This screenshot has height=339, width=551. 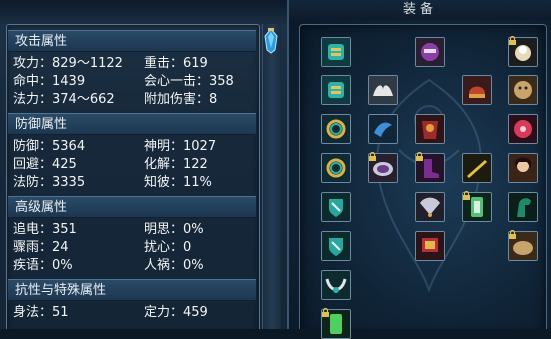 What do you see at coordinates (43, 265) in the screenshot?
I see `stat-quick-speech: 疾语：0%` at bounding box center [43, 265].